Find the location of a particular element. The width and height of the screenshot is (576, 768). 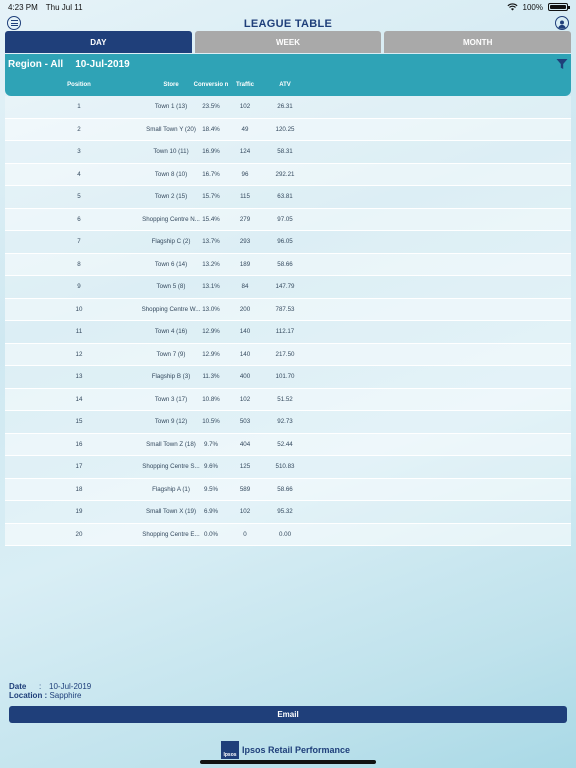

filter-bar: Region - All 10-Jul-2019 is located at coordinates (288, 64).